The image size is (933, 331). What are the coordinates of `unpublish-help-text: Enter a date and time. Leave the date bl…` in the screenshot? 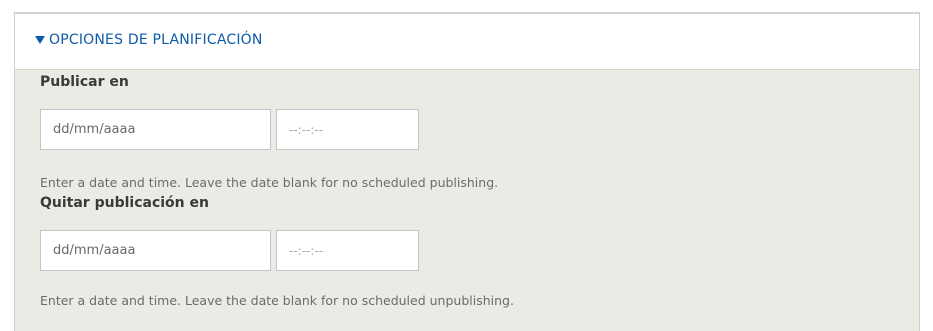 It's located at (277, 300).